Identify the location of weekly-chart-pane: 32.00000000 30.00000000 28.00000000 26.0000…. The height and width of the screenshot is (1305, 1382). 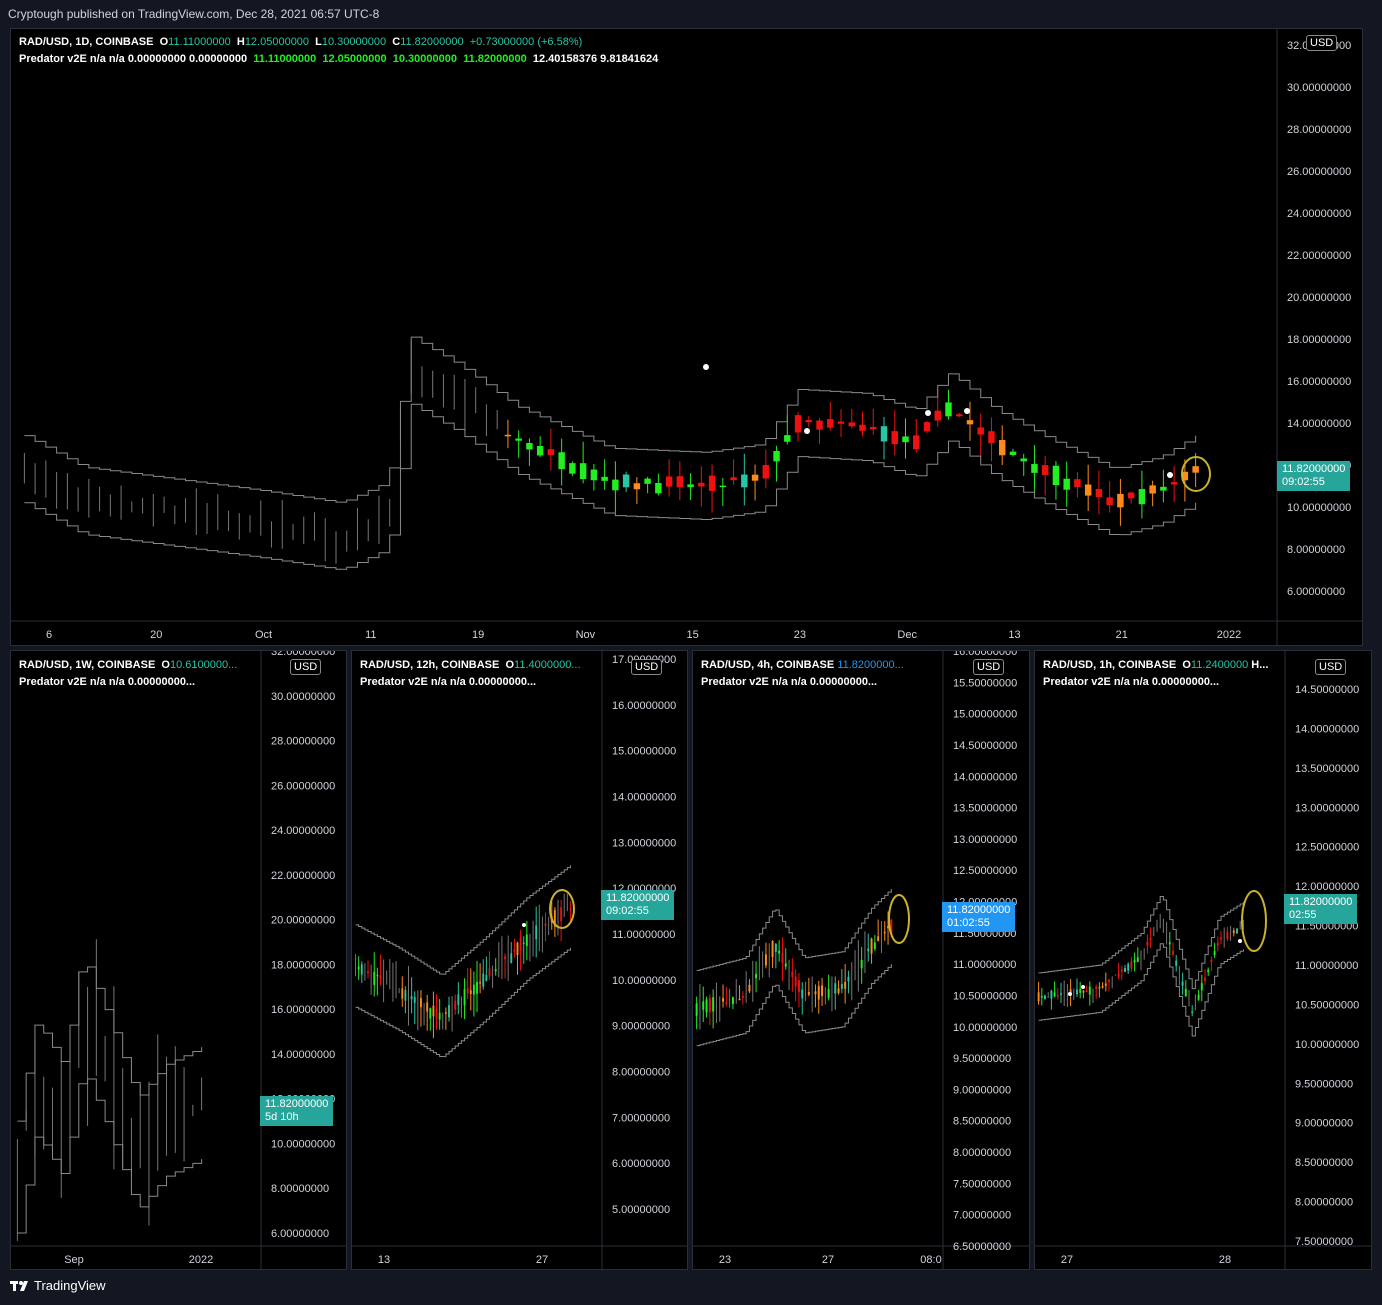
(178, 960).